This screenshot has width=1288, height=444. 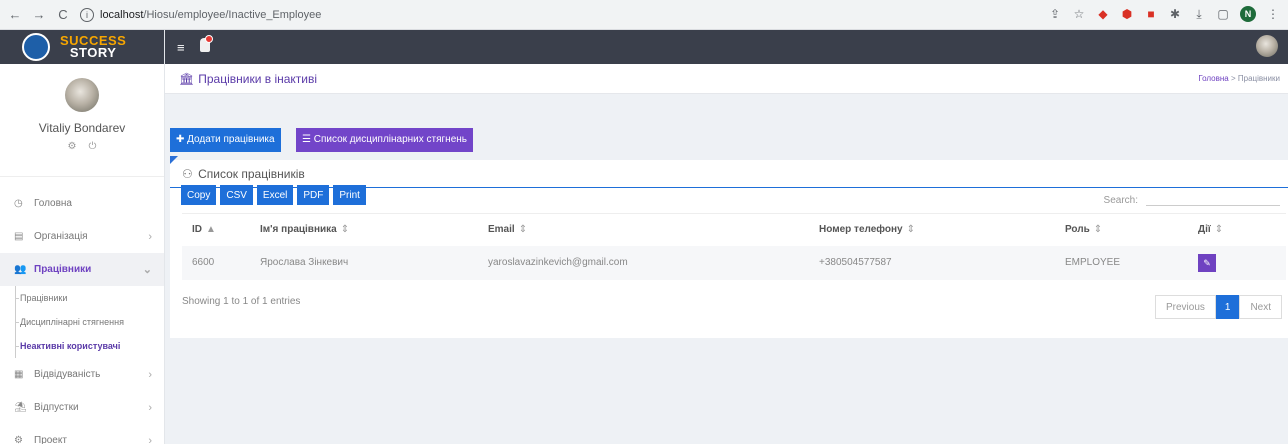 What do you see at coordinates (1199, 14) in the screenshot?
I see `download-icon: ⤓` at bounding box center [1199, 14].